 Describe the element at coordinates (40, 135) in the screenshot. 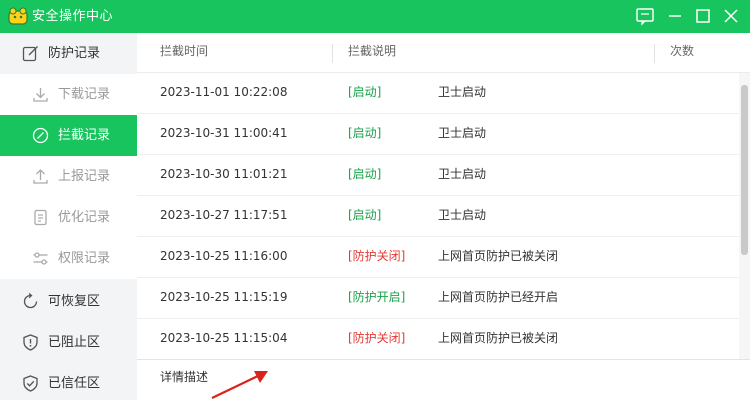

I see `block-icon` at that location.